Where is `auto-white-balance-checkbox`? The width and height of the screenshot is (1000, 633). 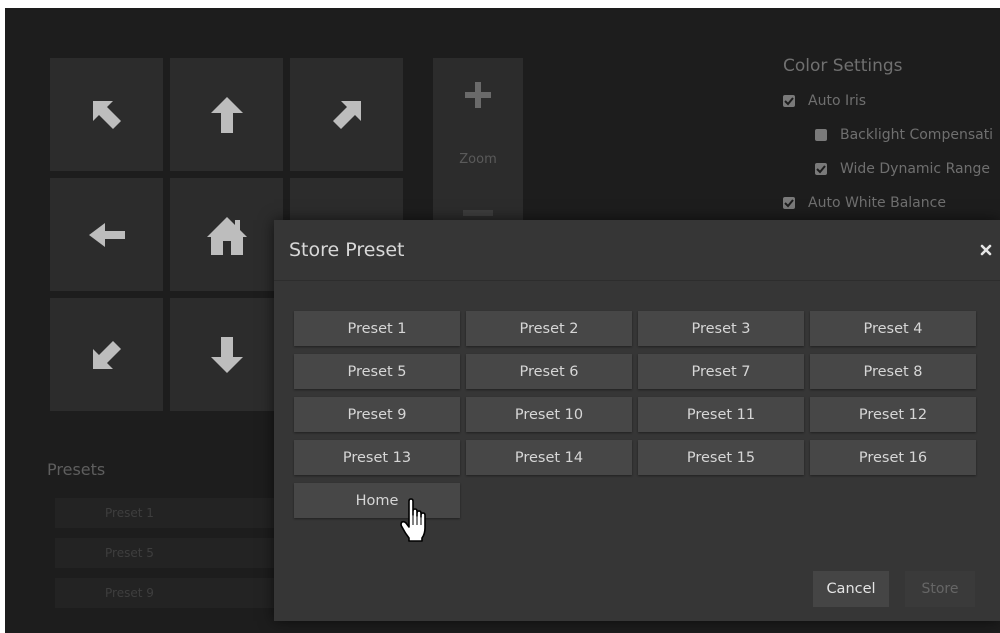 auto-white-balance-checkbox is located at coordinates (789, 203).